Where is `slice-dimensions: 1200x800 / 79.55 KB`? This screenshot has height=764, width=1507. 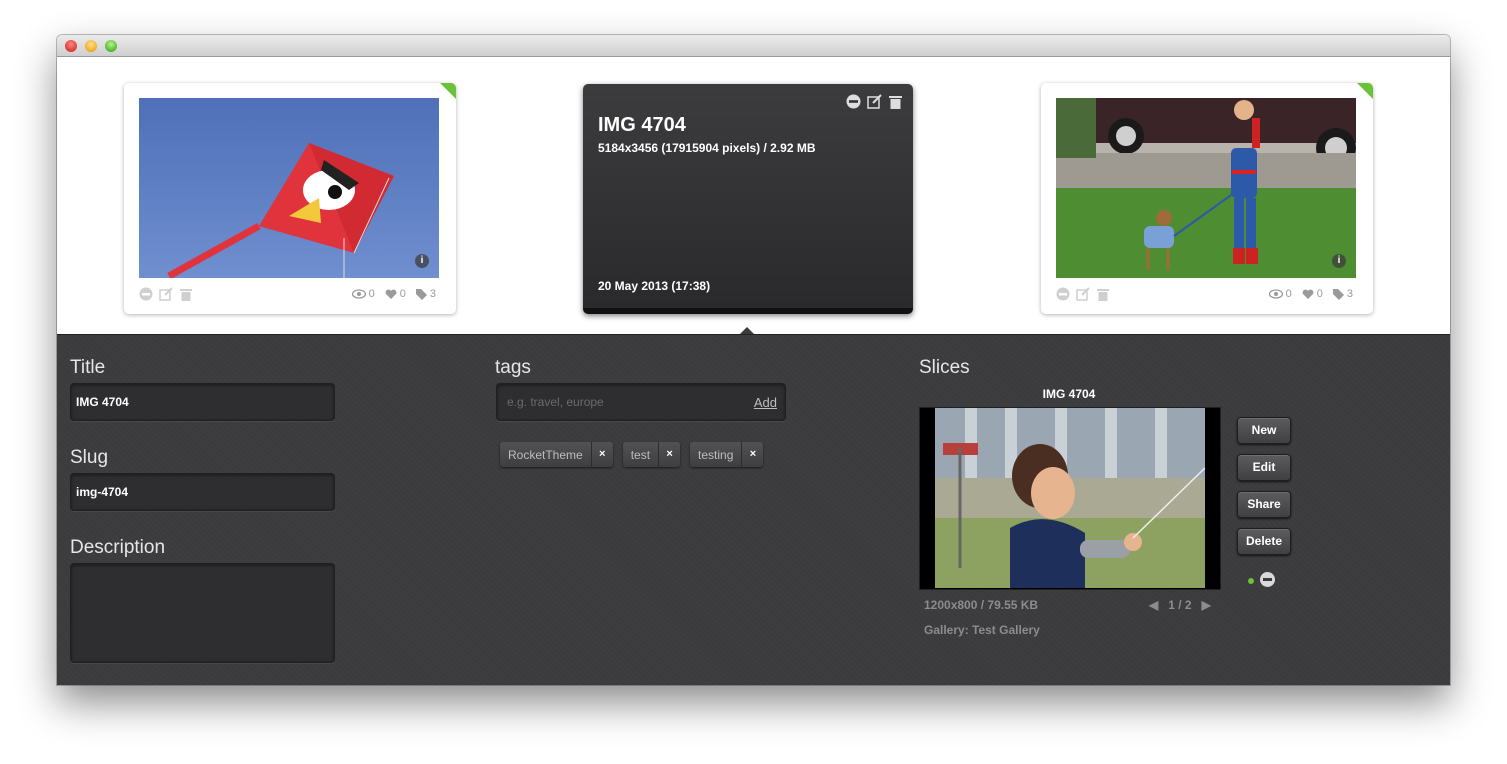
slice-dimensions: 1200x800 / 79.55 KB is located at coordinates (981, 605).